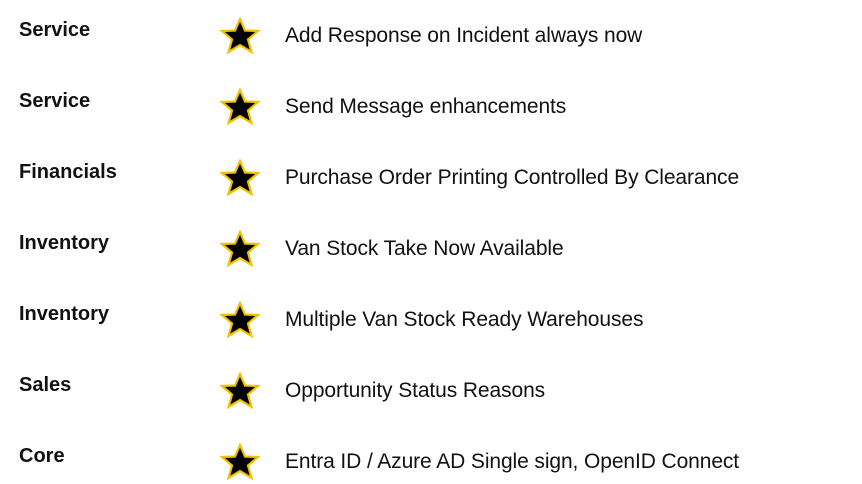  I want to click on feature-text: Send Message enhancements, so click(426, 106).